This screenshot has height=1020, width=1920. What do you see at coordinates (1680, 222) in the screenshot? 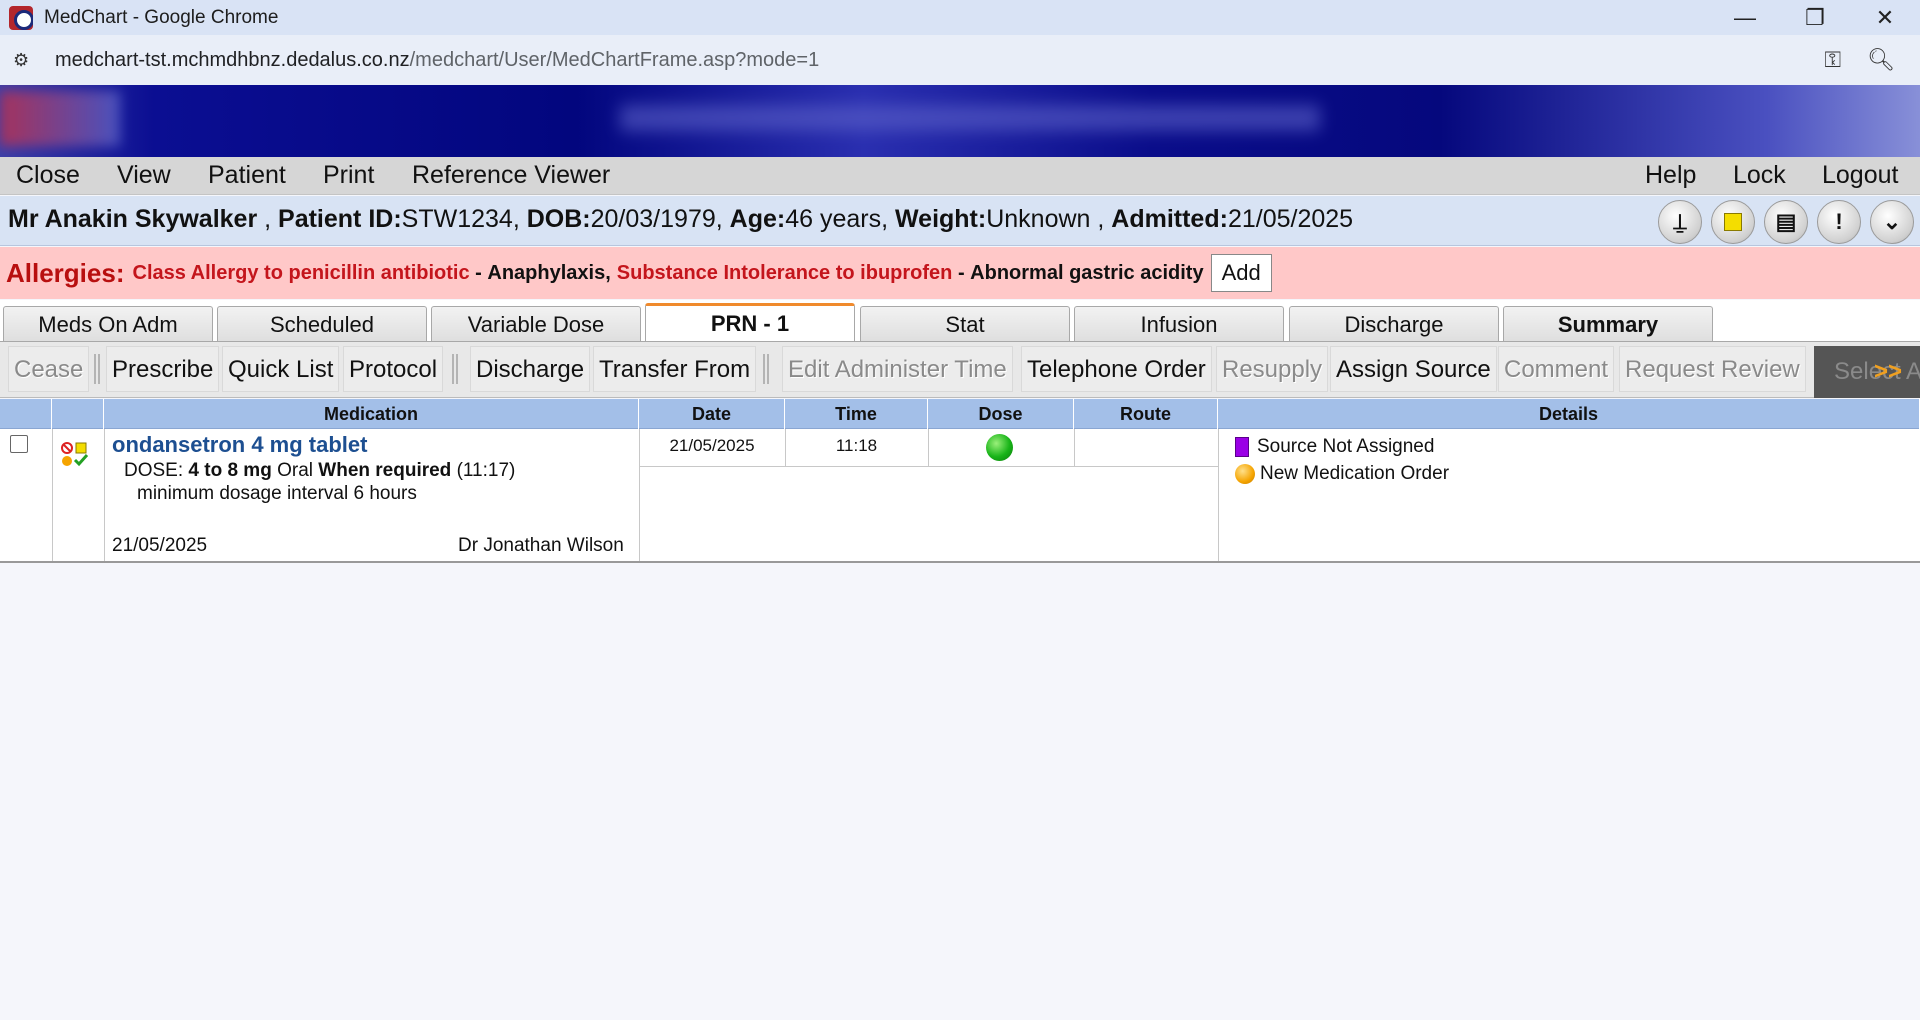
I see `lock-bell-icon: ⍊` at bounding box center [1680, 222].